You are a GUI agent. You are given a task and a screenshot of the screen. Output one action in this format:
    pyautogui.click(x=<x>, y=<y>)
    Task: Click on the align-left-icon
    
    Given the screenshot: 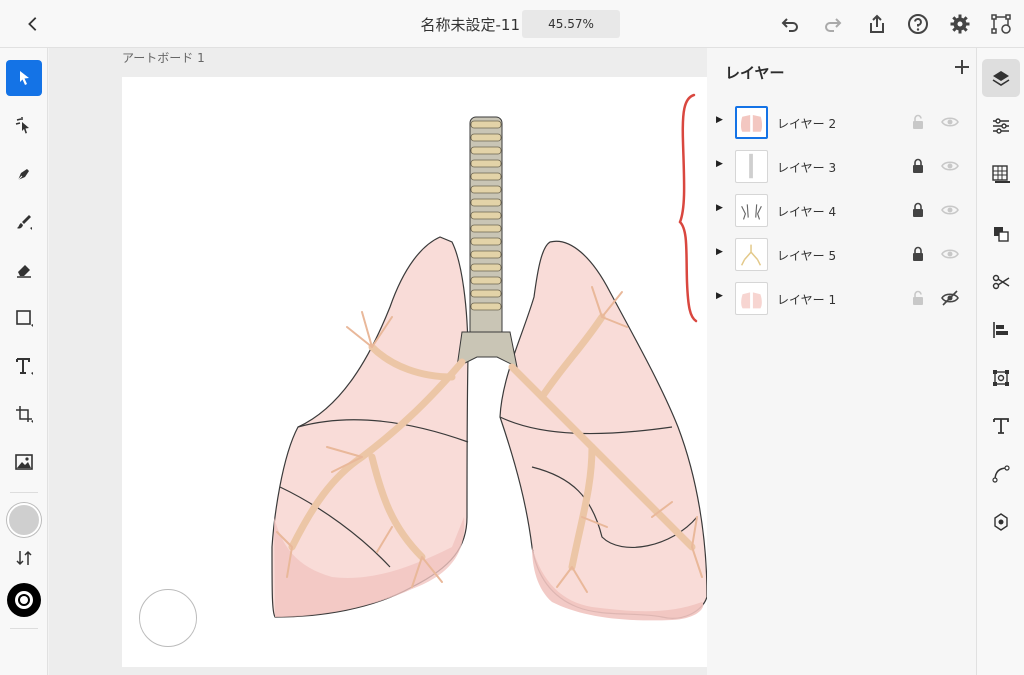 What is the action you would take?
    pyautogui.click(x=1000, y=330)
    